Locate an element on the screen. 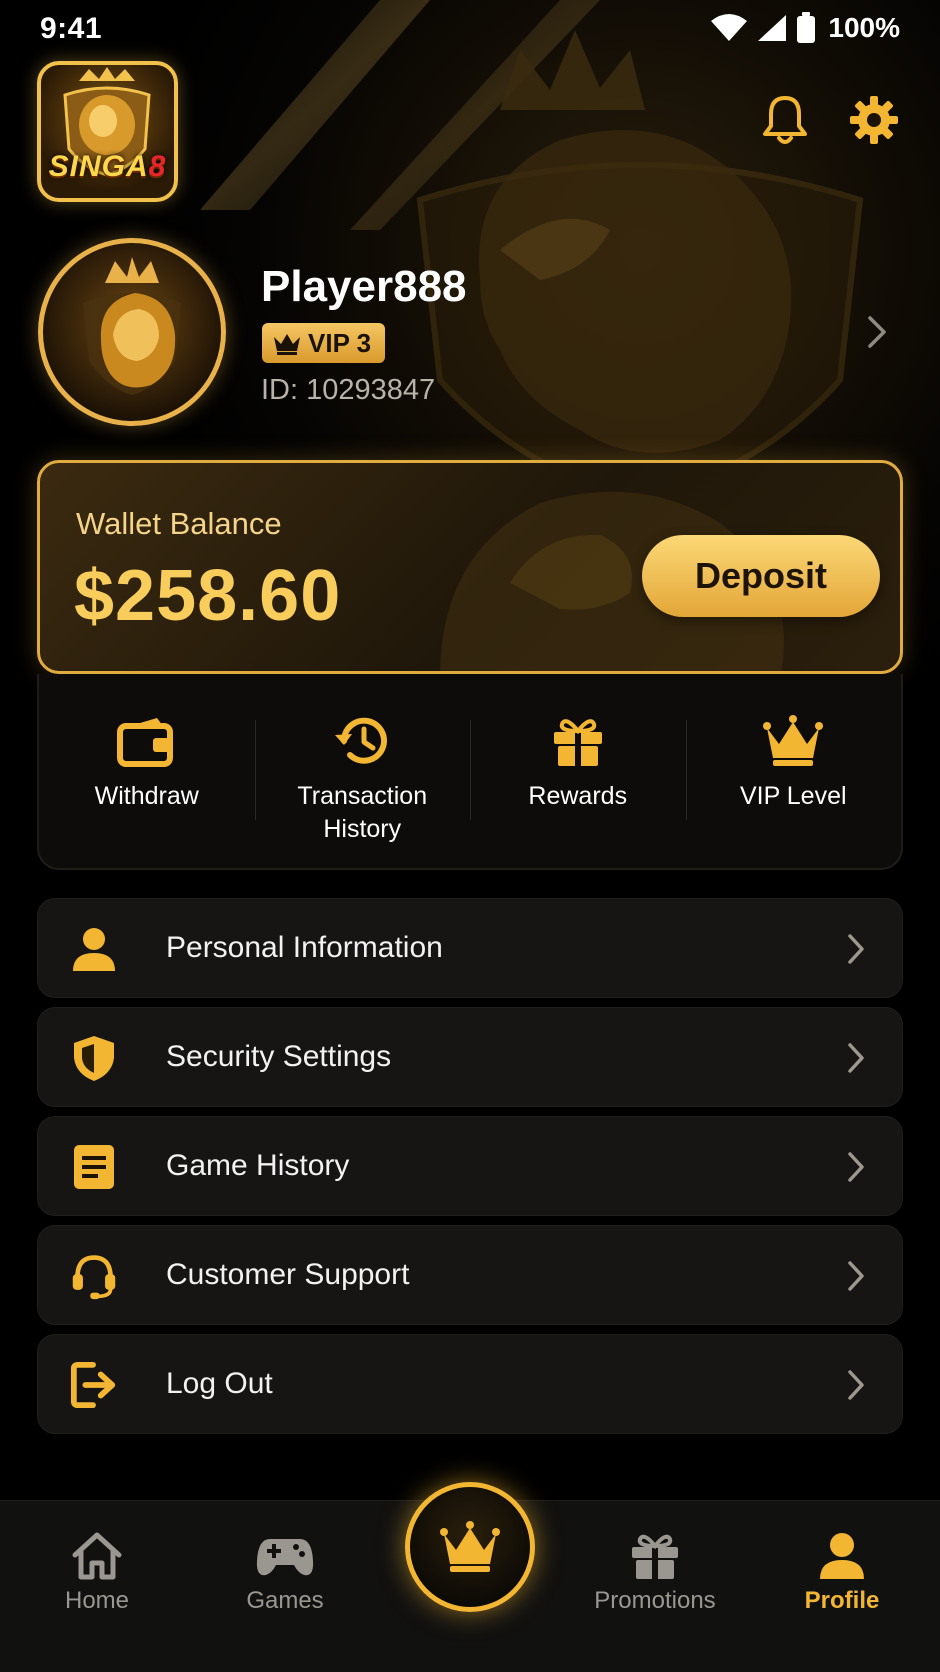 The height and width of the screenshot is (1672, 940). status-icons: 100% is located at coordinates (805, 28).